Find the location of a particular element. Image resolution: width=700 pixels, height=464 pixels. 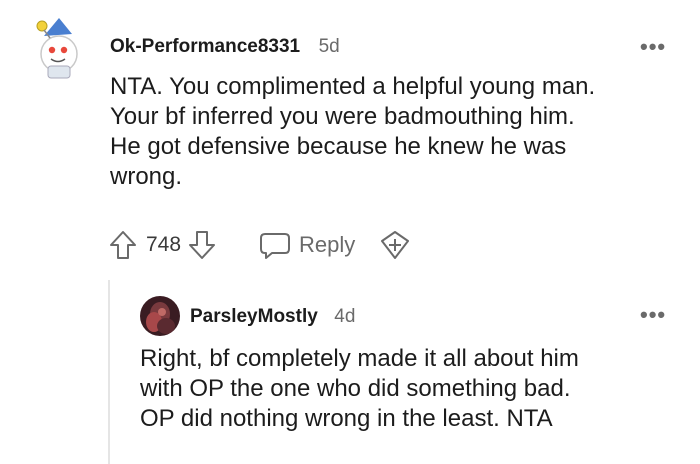

thread-line is located at coordinates (109, 372).